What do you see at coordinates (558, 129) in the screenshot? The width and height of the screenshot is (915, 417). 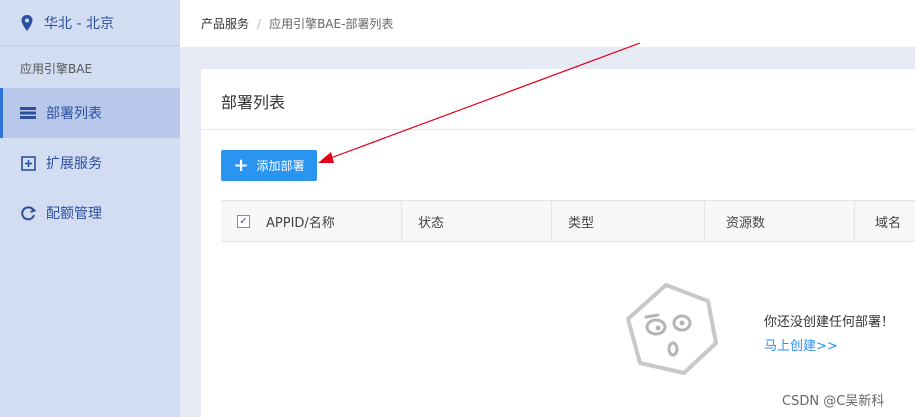 I see `divider` at bounding box center [558, 129].